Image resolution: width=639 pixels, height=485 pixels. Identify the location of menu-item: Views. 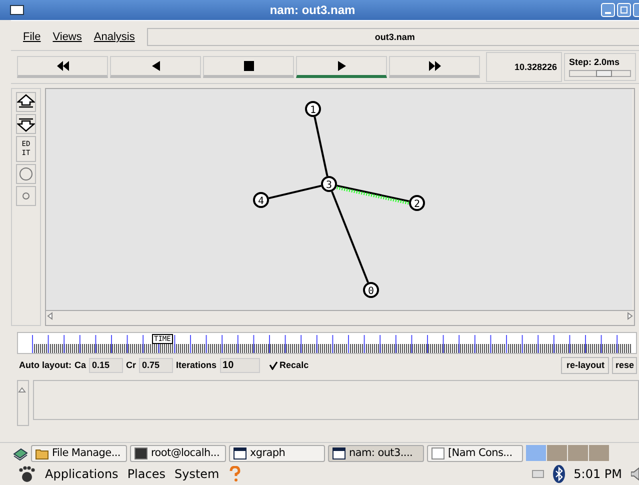
(67, 37).